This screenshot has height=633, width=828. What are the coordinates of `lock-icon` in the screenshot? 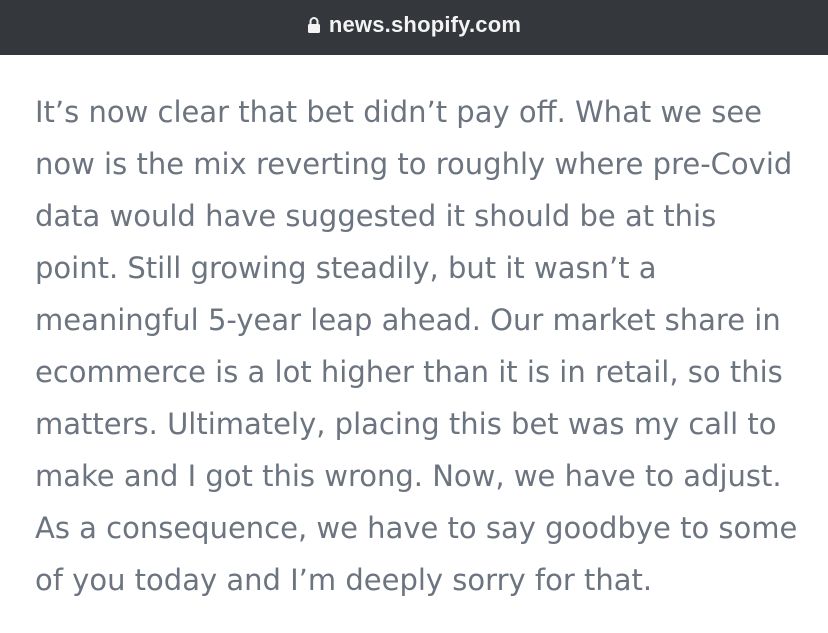 It's located at (314, 25).